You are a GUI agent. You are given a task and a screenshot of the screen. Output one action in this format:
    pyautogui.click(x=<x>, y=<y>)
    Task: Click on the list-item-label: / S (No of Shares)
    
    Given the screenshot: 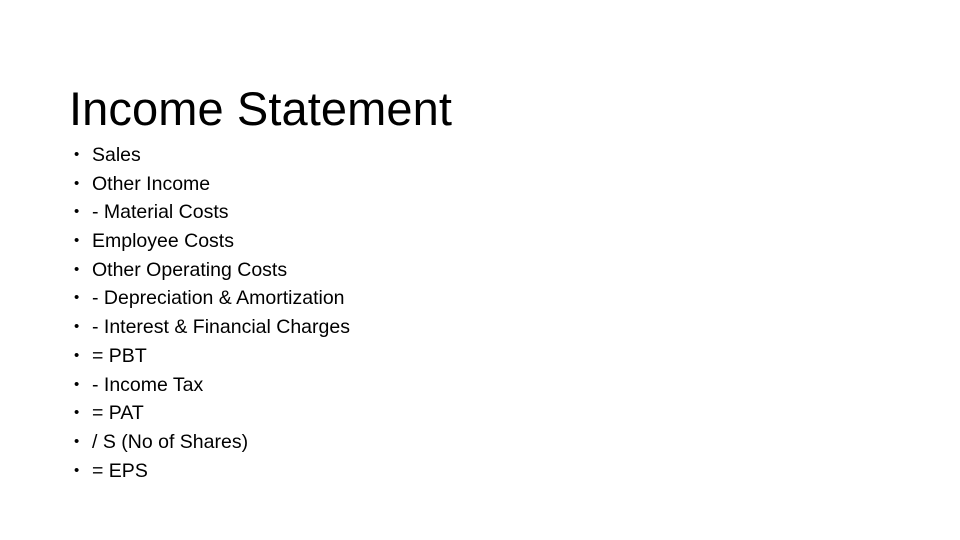 What is the action you would take?
    pyautogui.click(x=170, y=441)
    